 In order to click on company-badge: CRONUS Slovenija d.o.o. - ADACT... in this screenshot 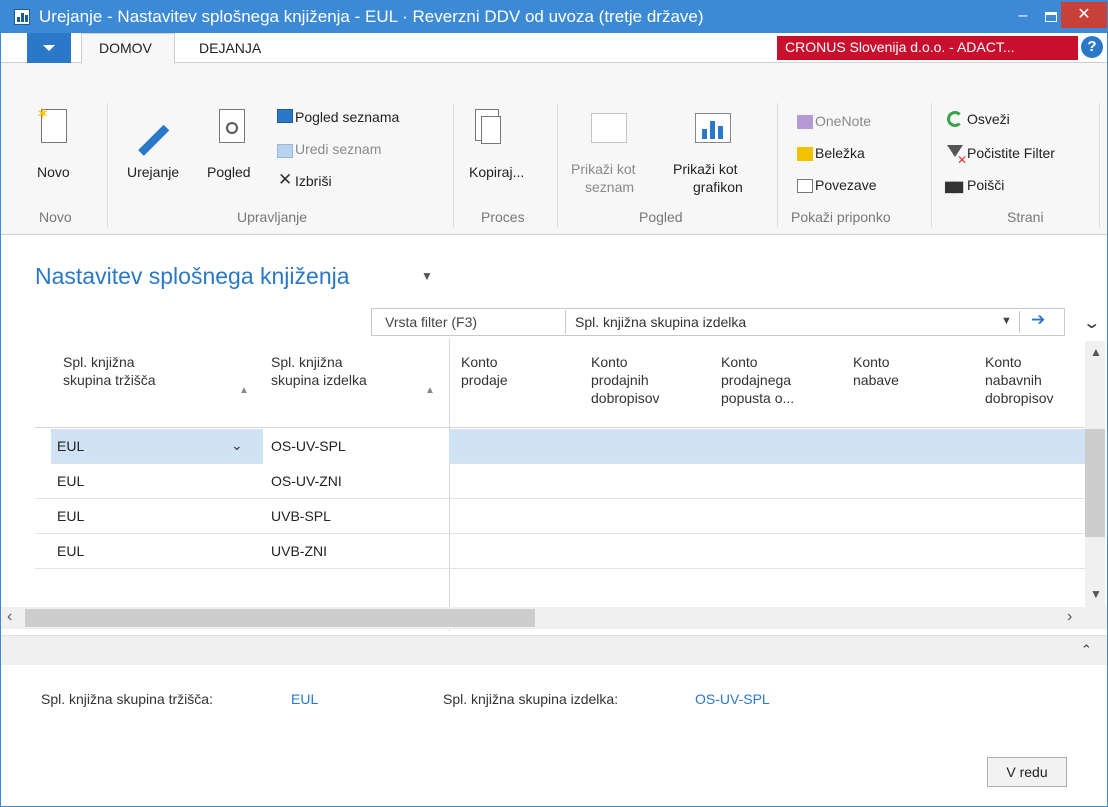, I will do `click(927, 48)`.